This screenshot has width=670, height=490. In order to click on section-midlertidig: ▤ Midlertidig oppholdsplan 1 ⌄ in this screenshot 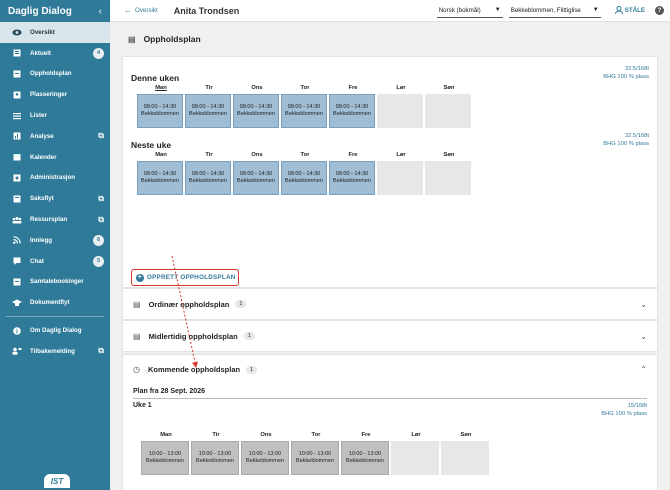, I will do `click(390, 336)`.